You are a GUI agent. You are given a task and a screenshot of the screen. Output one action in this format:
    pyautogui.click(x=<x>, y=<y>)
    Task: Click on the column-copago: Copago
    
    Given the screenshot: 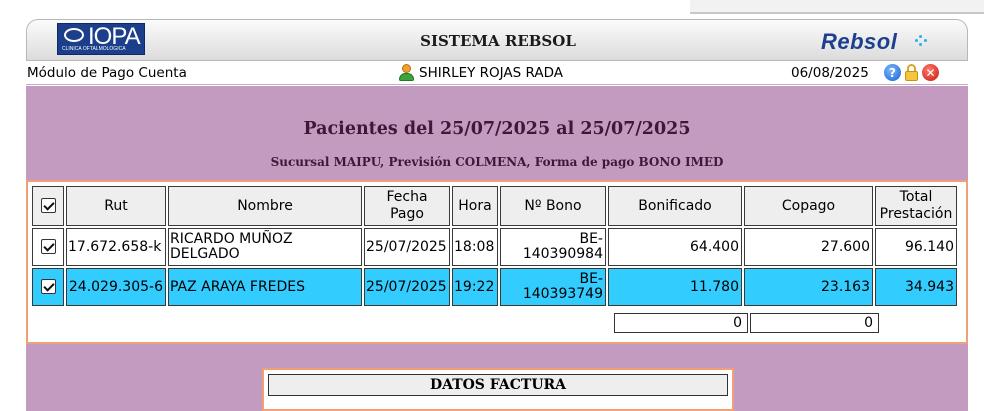 What is the action you would take?
    pyautogui.click(x=808, y=206)
    